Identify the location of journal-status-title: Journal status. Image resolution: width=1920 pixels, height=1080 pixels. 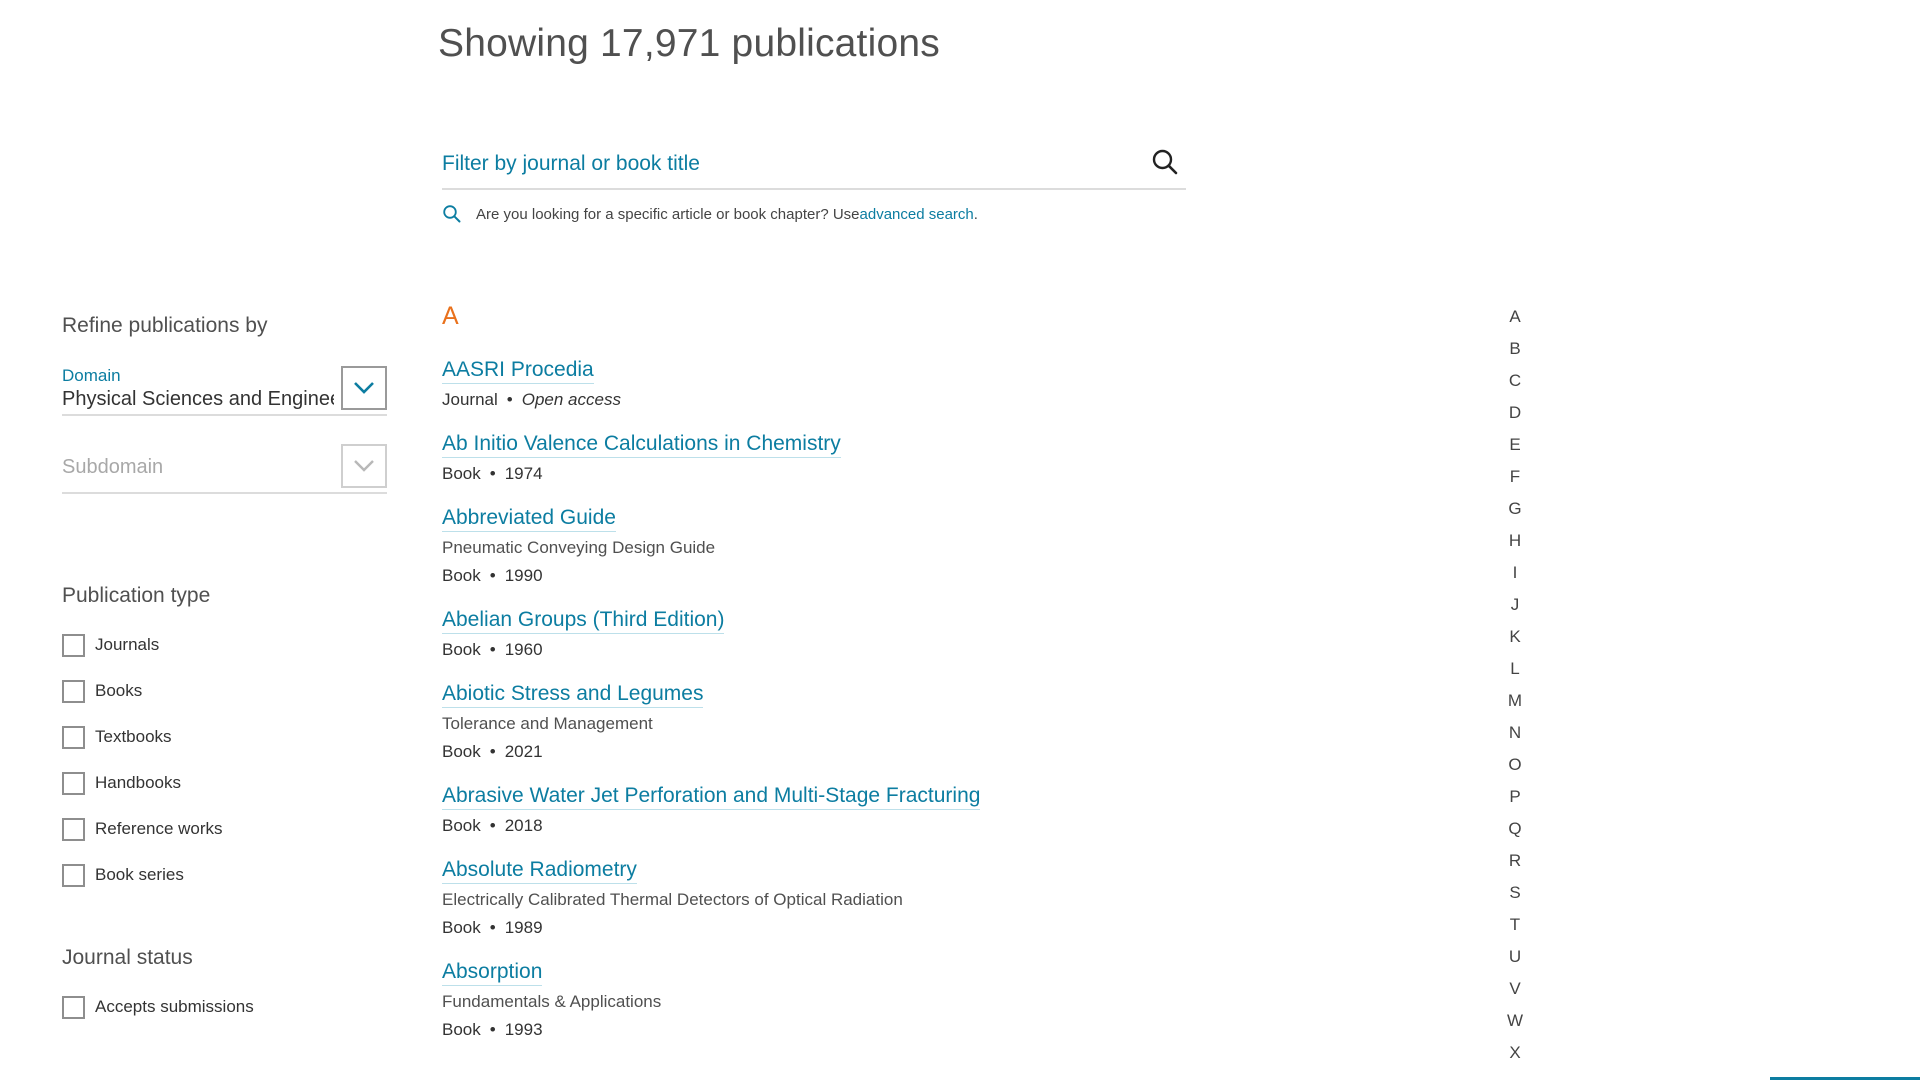
(127, 957).